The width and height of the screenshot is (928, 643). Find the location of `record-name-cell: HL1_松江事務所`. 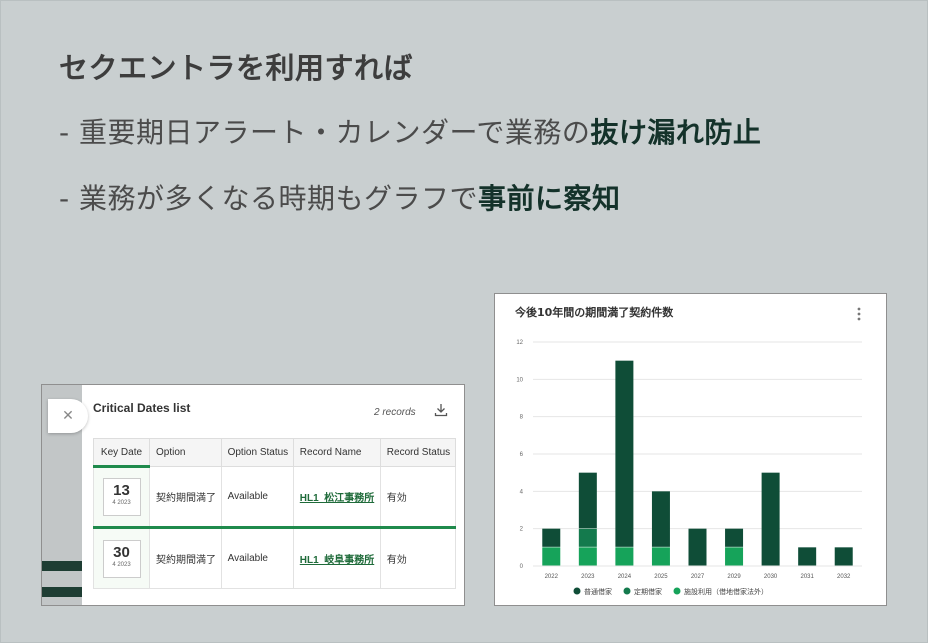

record-name-cell: HL1_松江事務所 is located at coordinates (336, 497).